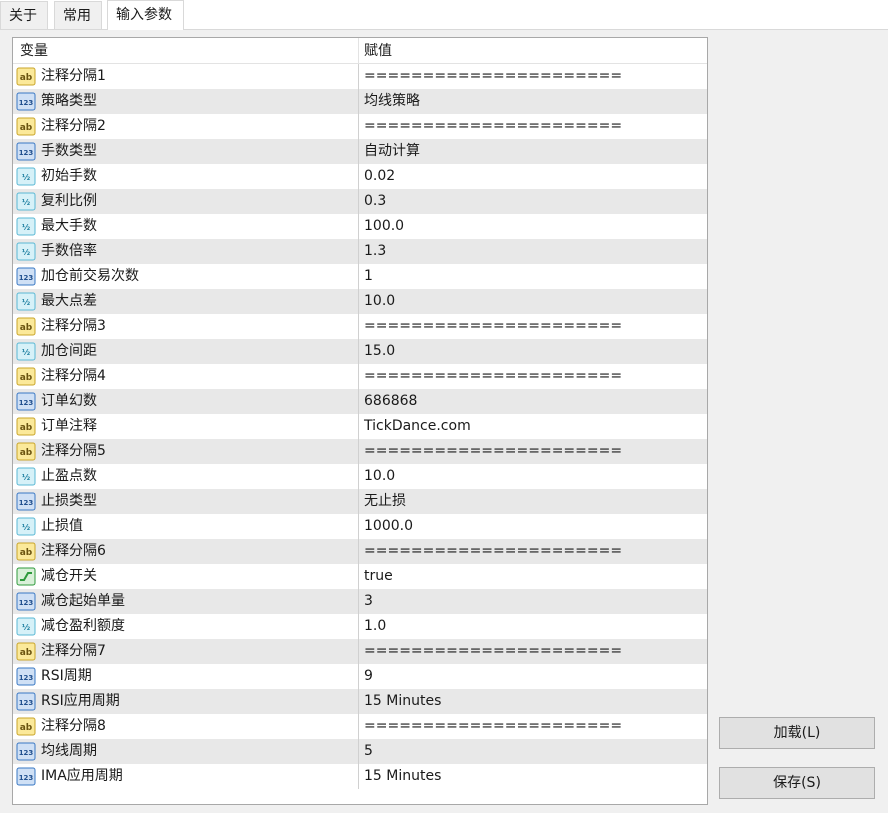 Image resolution: width=888 pixels, height=813 pixels. What do you see at coordinates (24, 15) in the screenshot?
I see `tab-about: 关于` at bounding box center [24, 15].